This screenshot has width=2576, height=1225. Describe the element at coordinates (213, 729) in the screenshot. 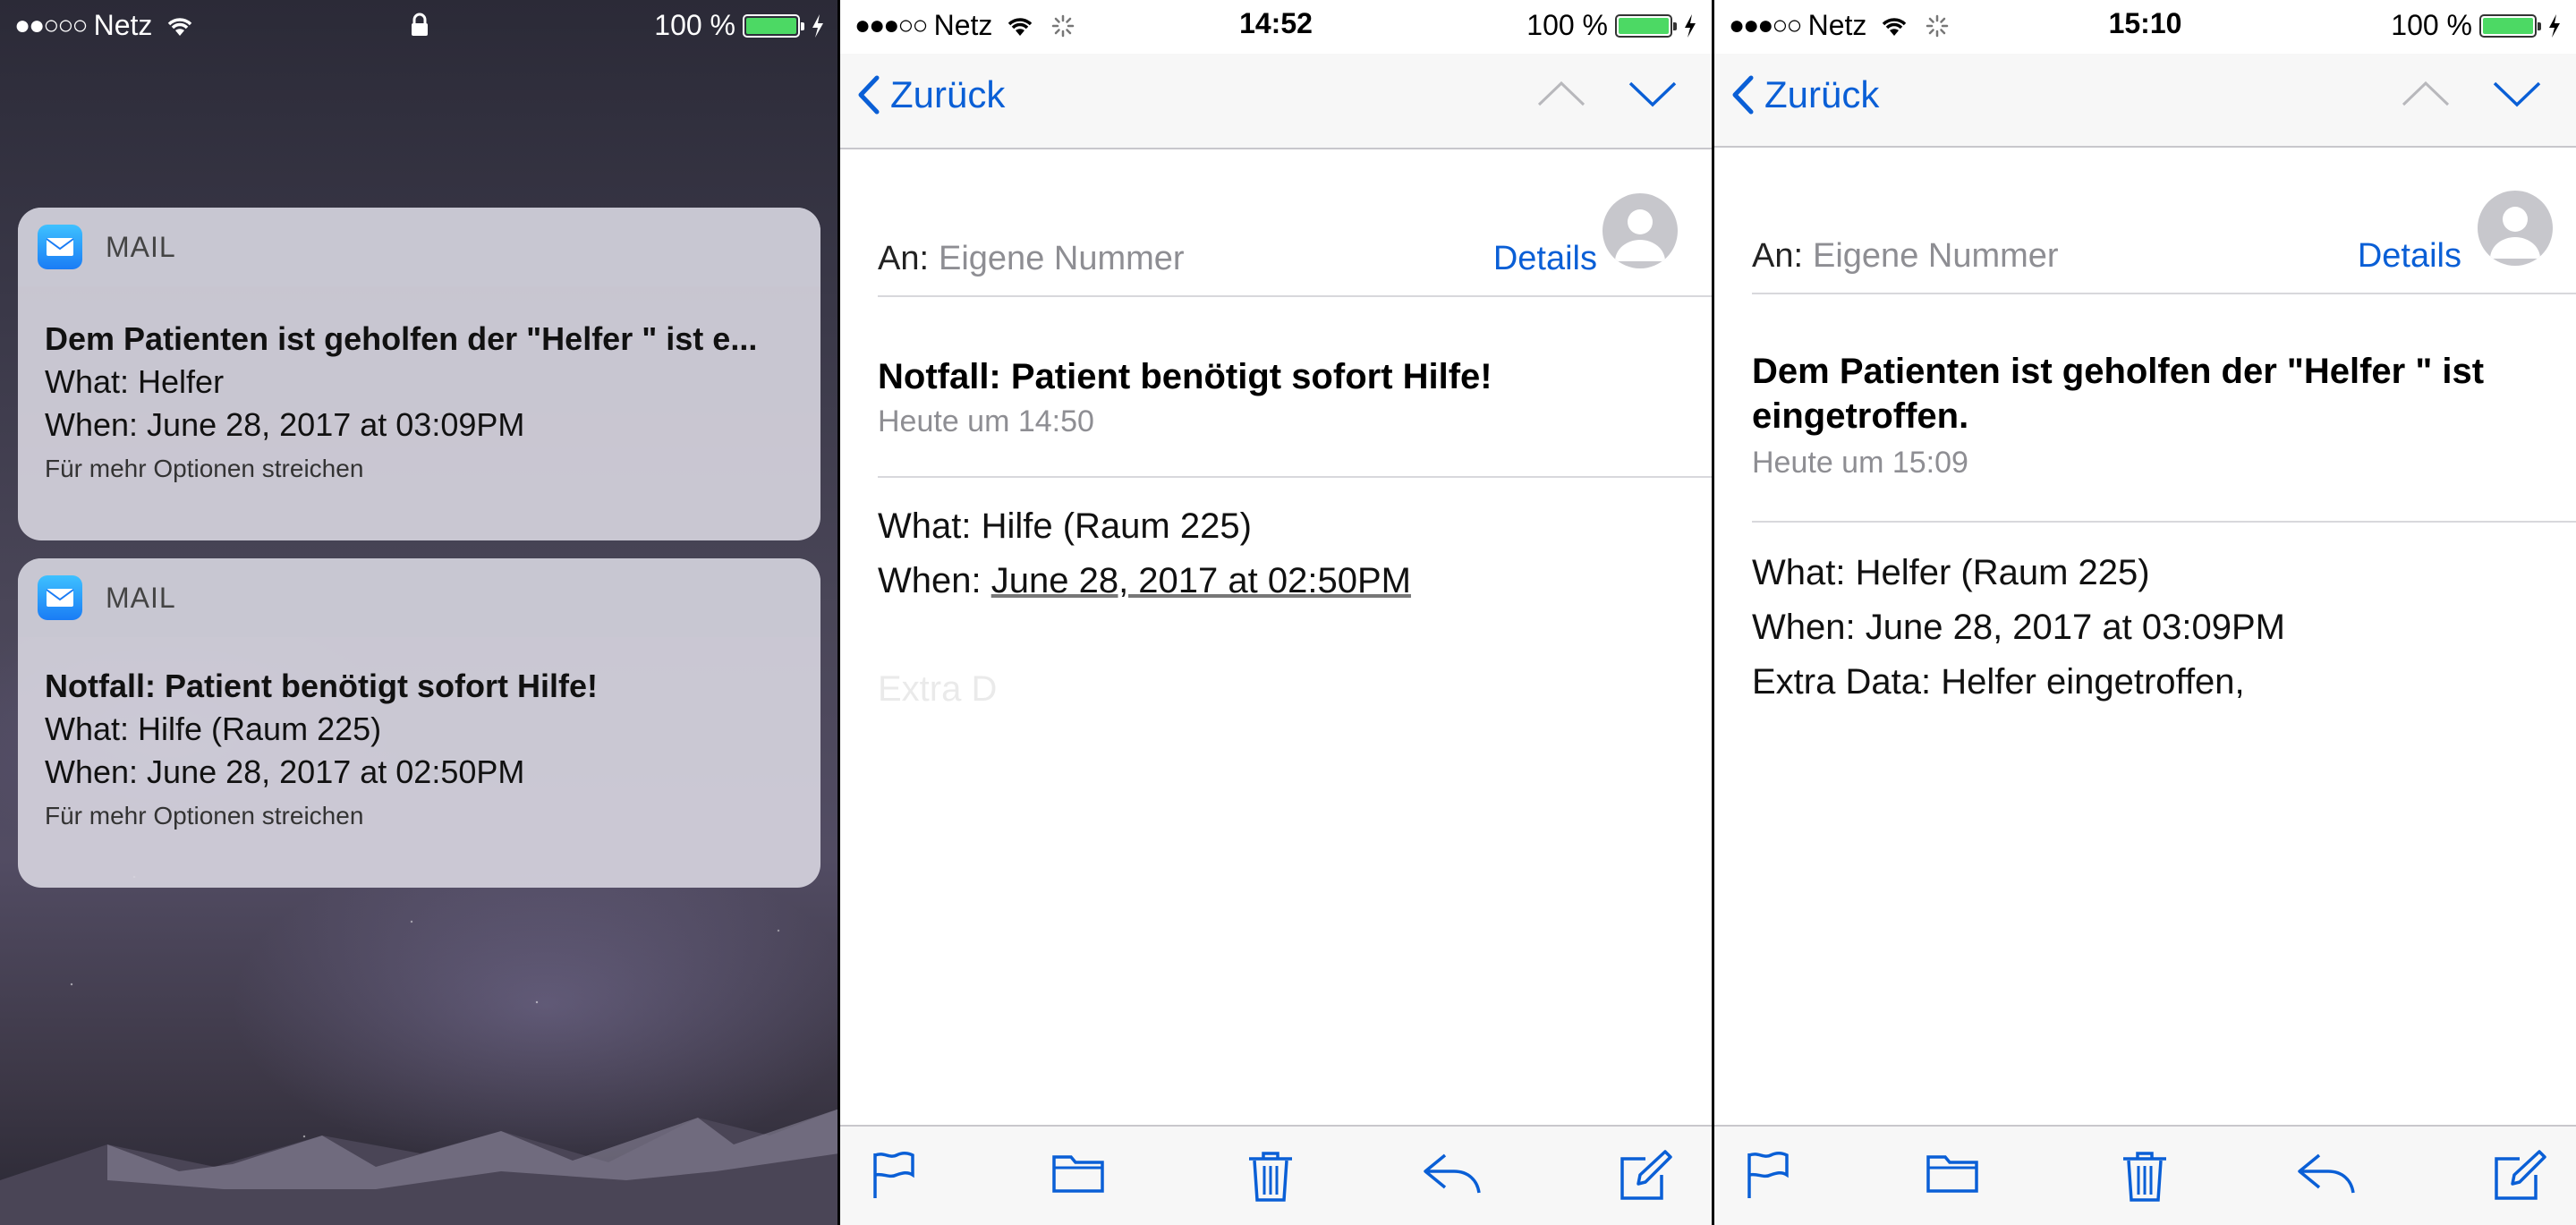

I see `notification-what: What: Hilfe (Raum 225)` at that location.